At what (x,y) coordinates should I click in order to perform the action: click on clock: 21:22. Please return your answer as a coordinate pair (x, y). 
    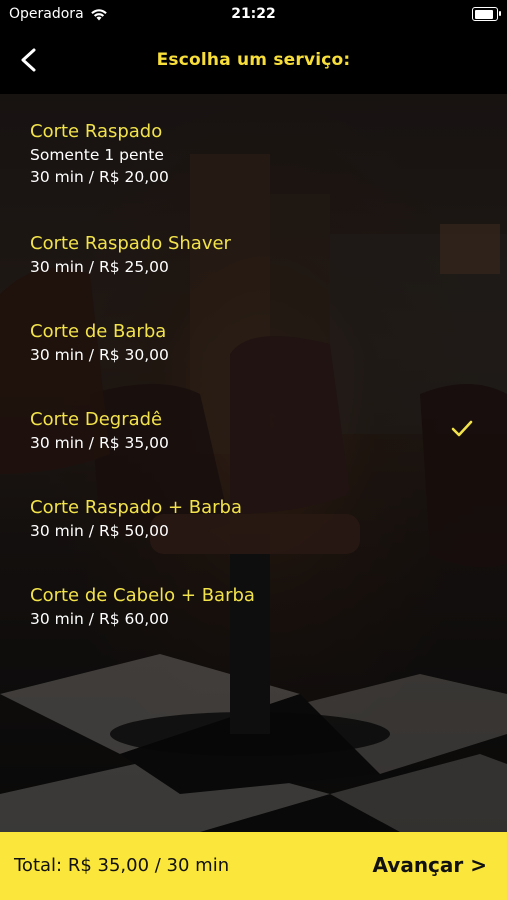
    Looking at the image, I should click on (253, 14).